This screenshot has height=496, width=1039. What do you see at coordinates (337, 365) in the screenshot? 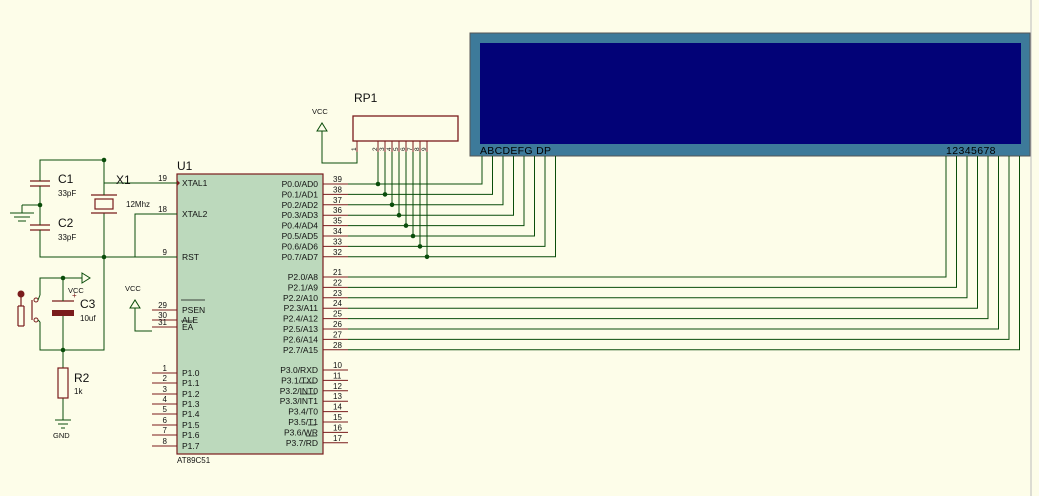
I see `pin-number: 10` at bounding box center [337, 365].